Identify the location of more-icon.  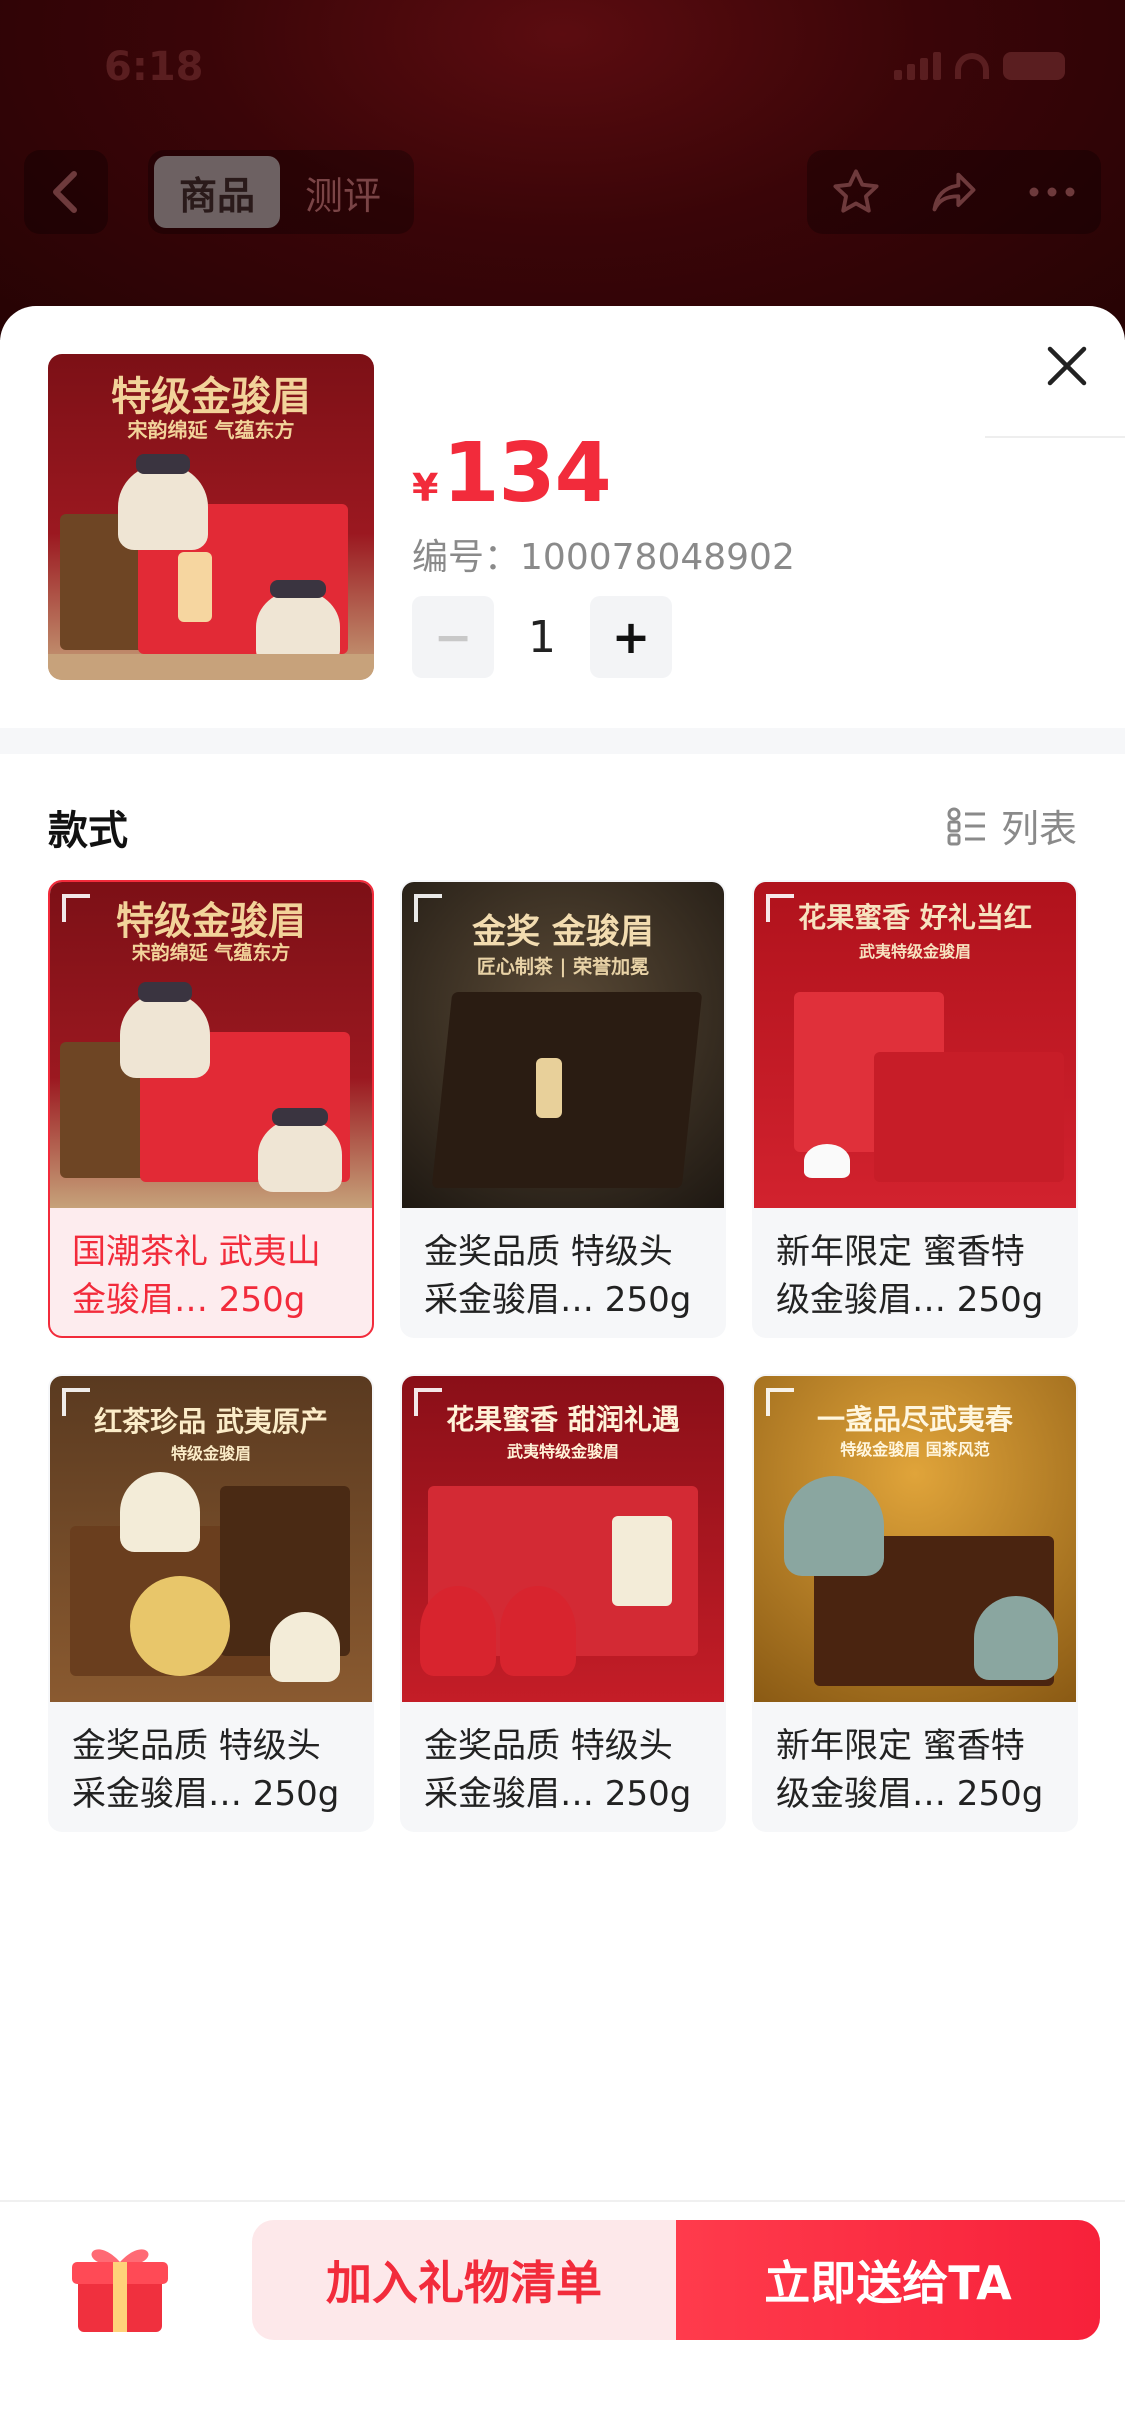
(1052, 192).